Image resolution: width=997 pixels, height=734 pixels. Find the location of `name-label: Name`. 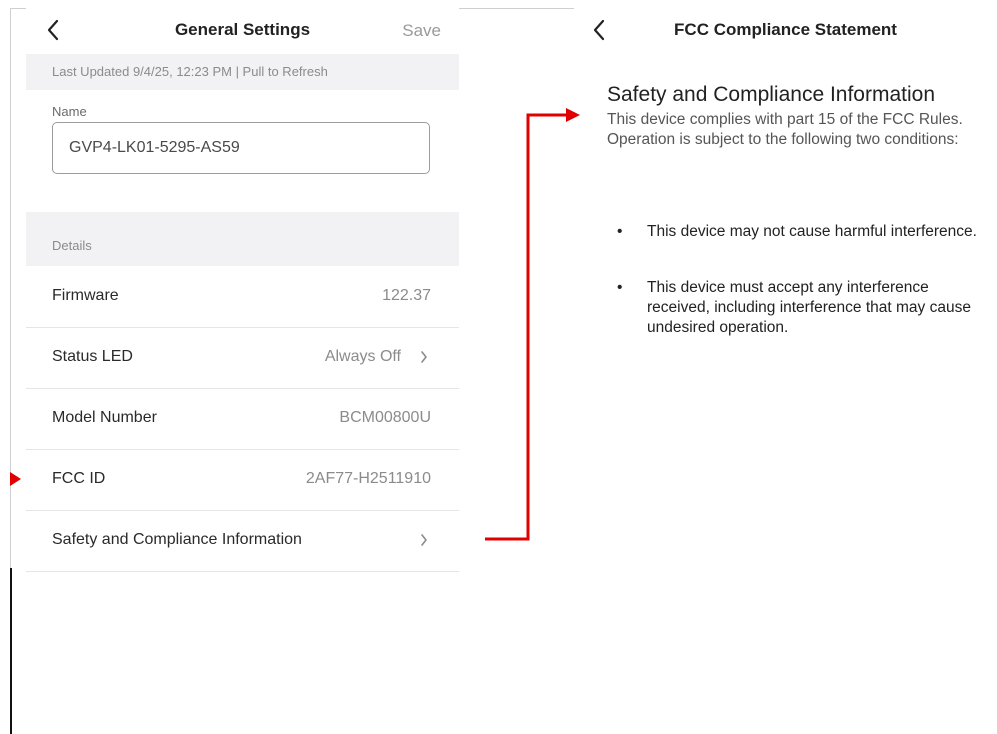

name-label: Name is located at coordinates (69, 111).